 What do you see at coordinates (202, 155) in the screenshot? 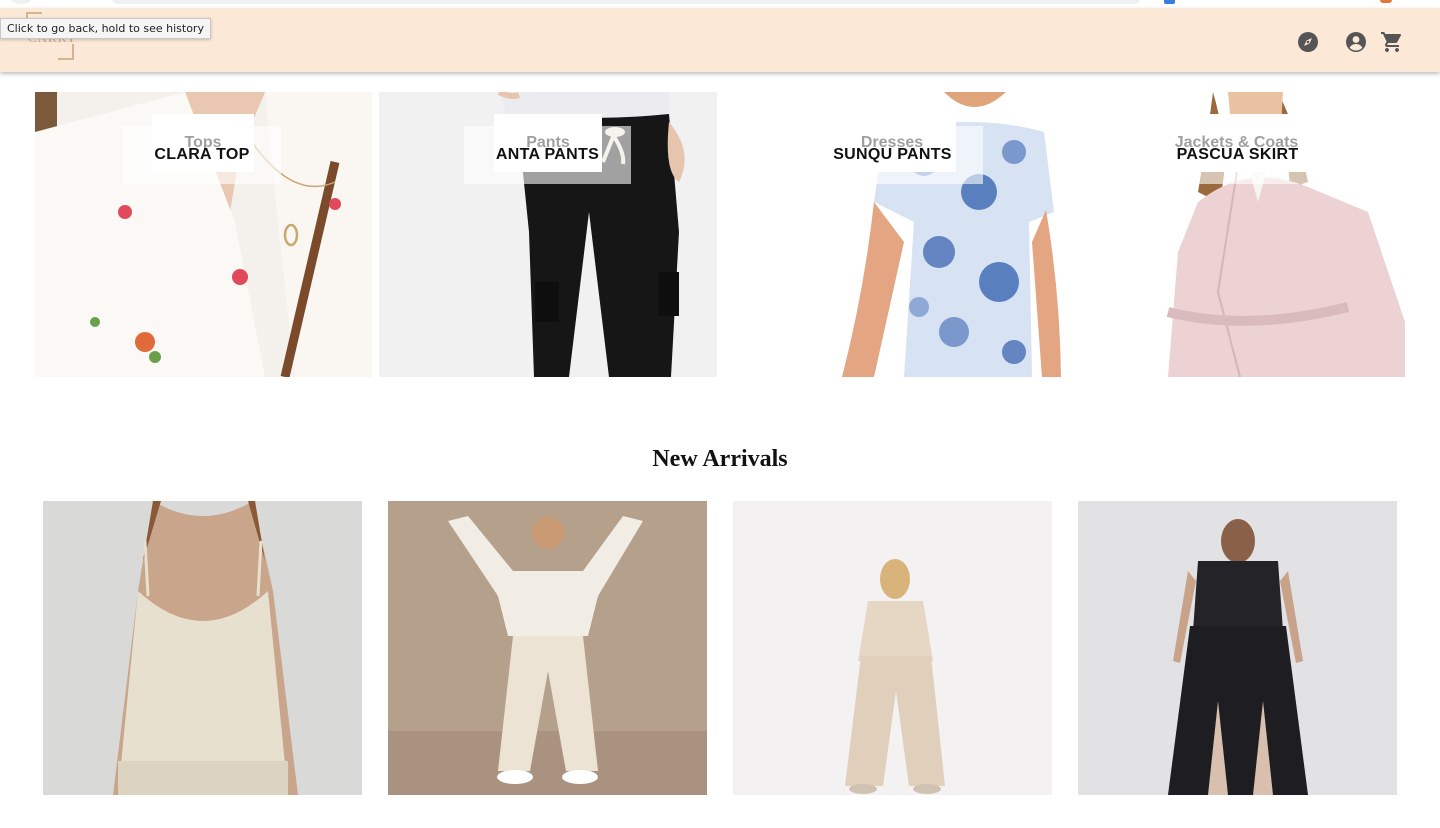
I see `product-label-clara-top: CLARA TOP` at bounding box center [202, 155].